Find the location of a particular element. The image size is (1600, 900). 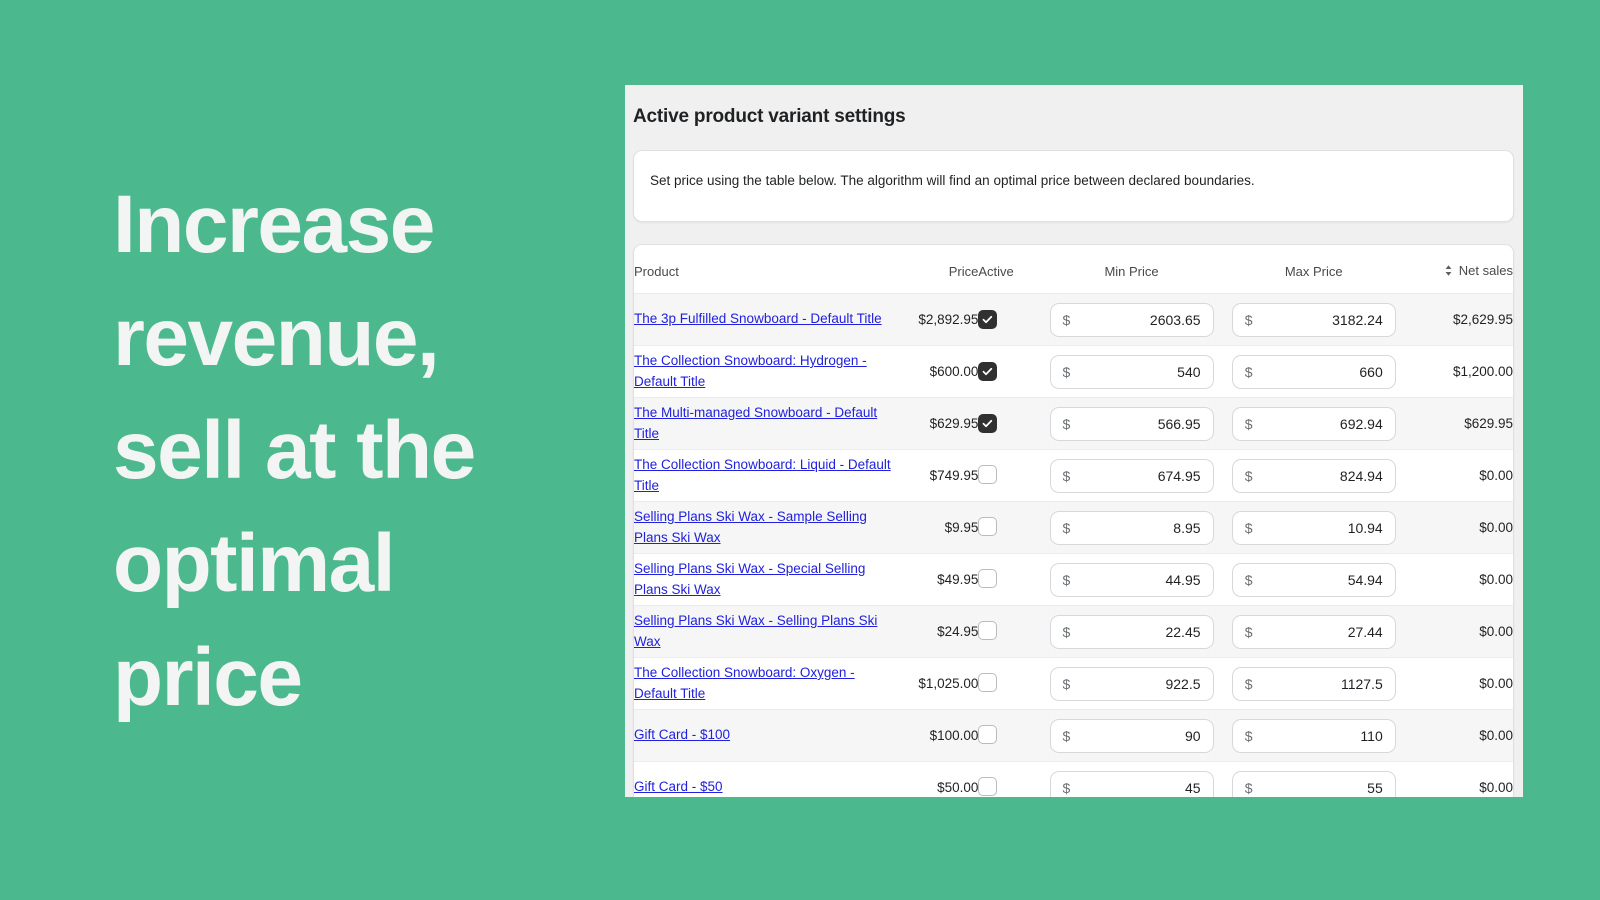

min-price-cell: $90 is located at coordinates (1131, 735).